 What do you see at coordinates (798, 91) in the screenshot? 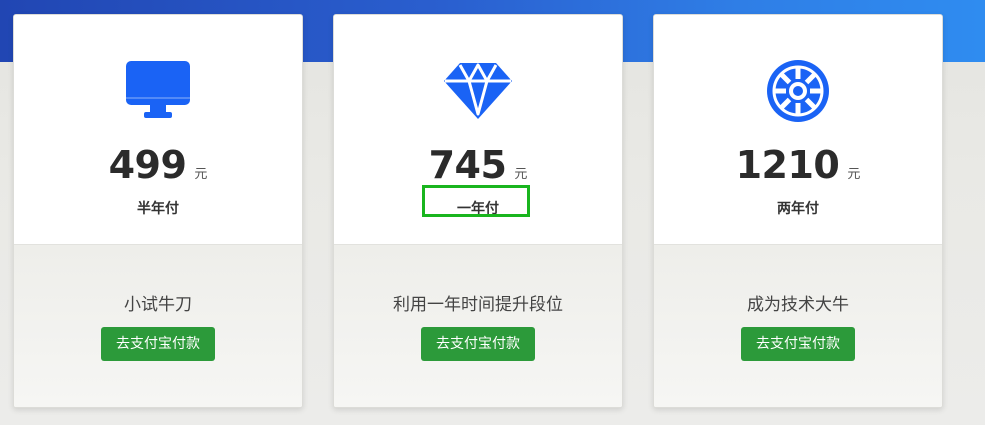
I see `empire-icon` at bounding box center [798, 91].